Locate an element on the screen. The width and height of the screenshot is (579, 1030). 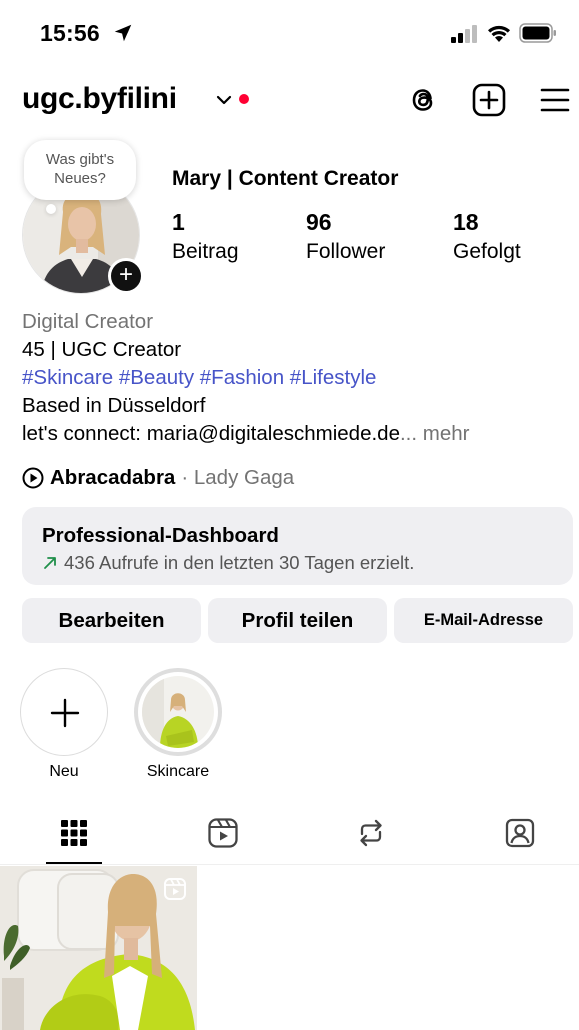
hamburger-menu-icon is located at coordinates (555, 100).